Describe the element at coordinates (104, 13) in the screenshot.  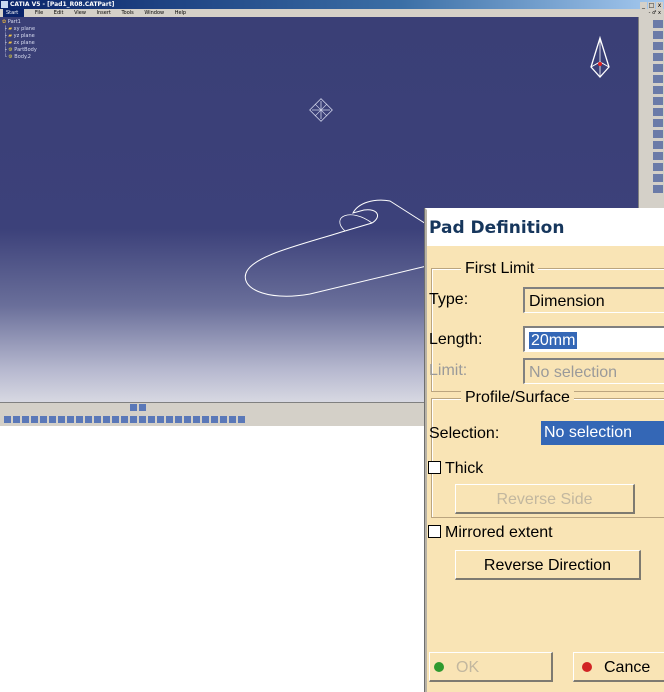
I see `menu-insert: Insert` at that location.